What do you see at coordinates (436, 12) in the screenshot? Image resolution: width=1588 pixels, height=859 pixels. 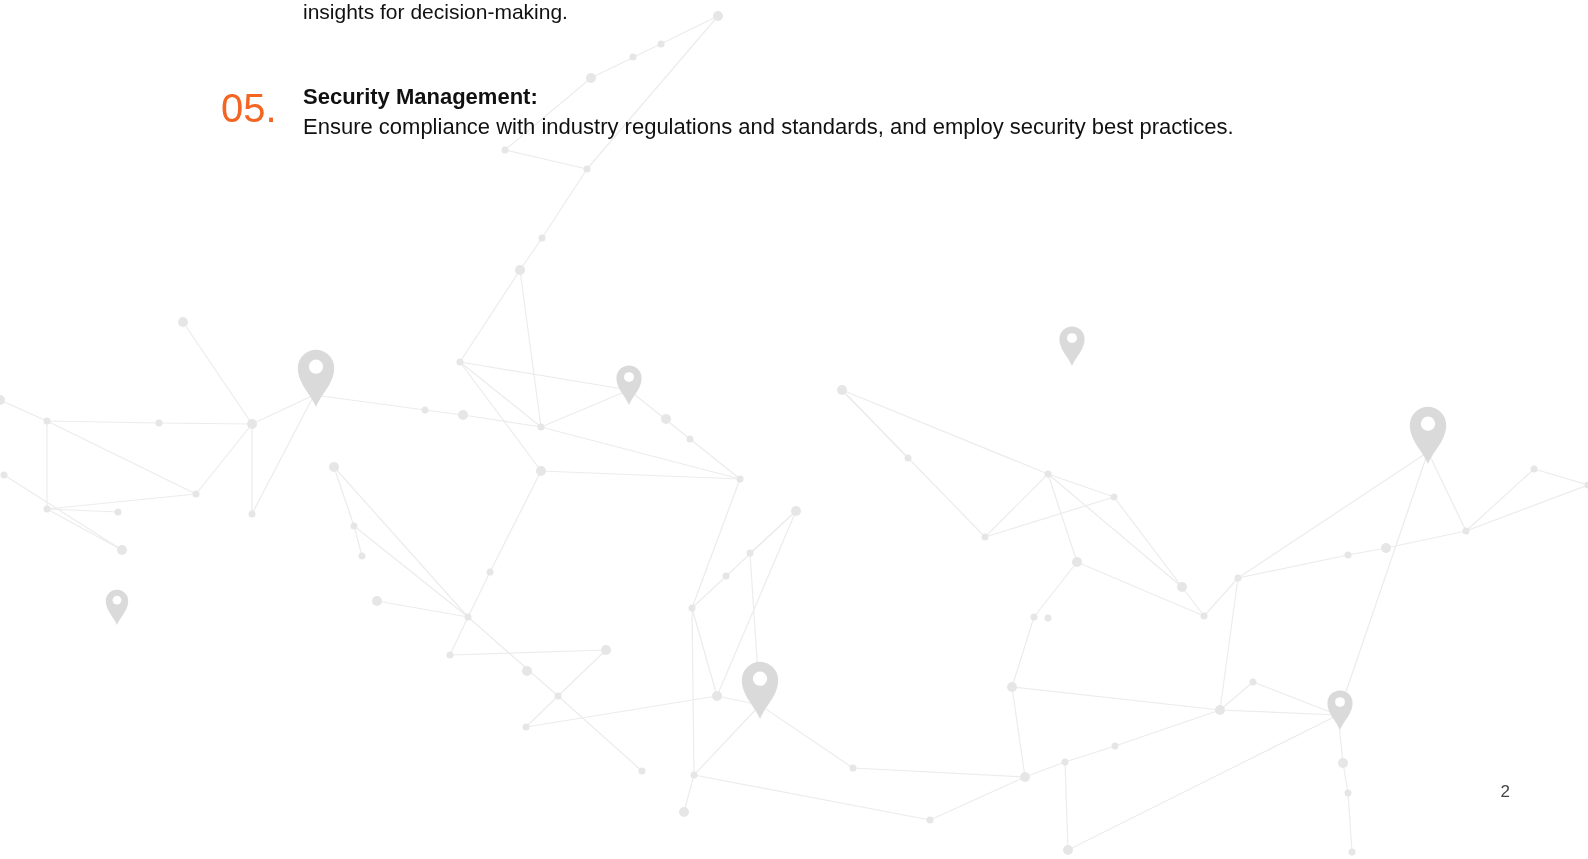 I see `paragraph-text: insights for decision-making.` at bounding box center [436, 12].